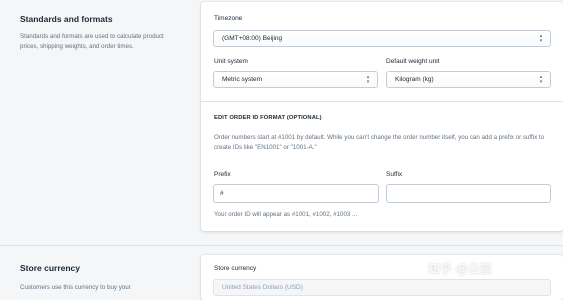 The image size is (563, 300). I want to click on timezone-label: Timezone, so click(228, 18).